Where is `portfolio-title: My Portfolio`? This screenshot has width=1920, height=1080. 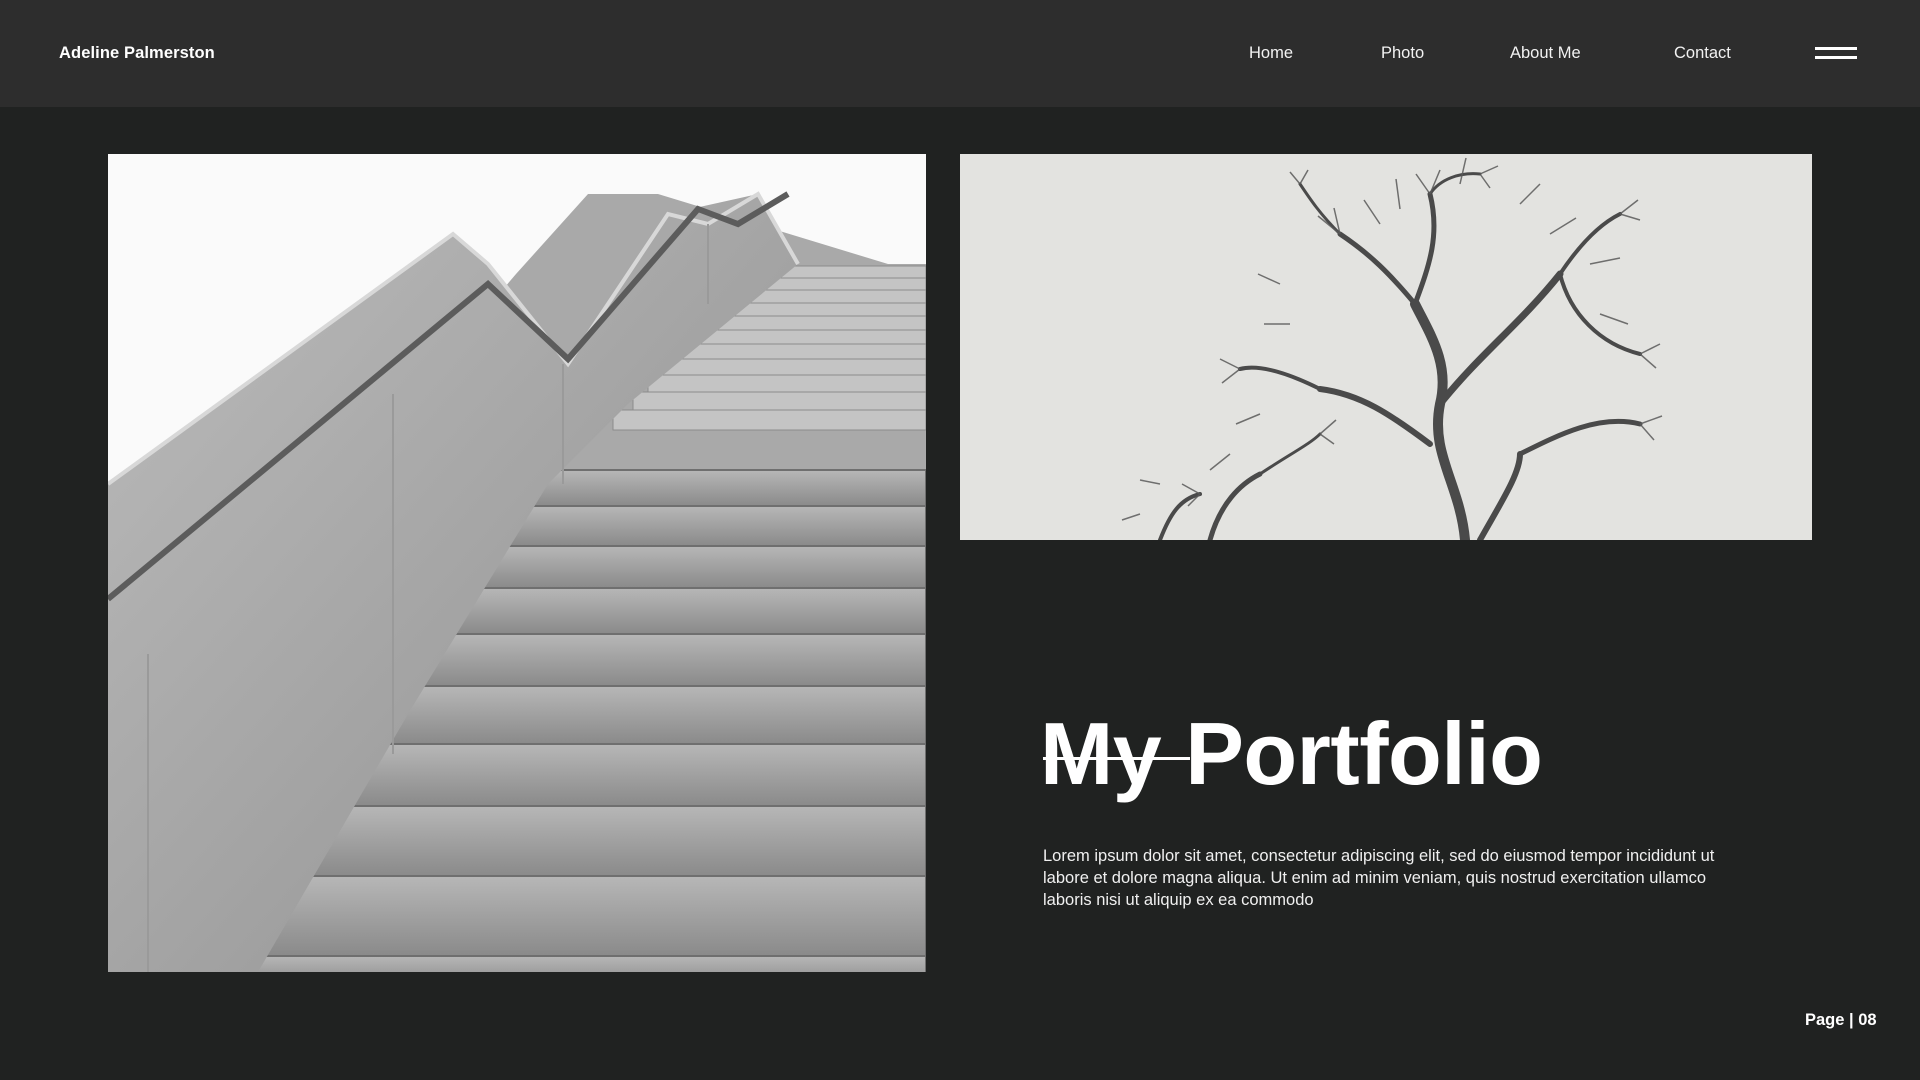 portfolio-title: My Portfolio is located at coordinates (1291, 753).